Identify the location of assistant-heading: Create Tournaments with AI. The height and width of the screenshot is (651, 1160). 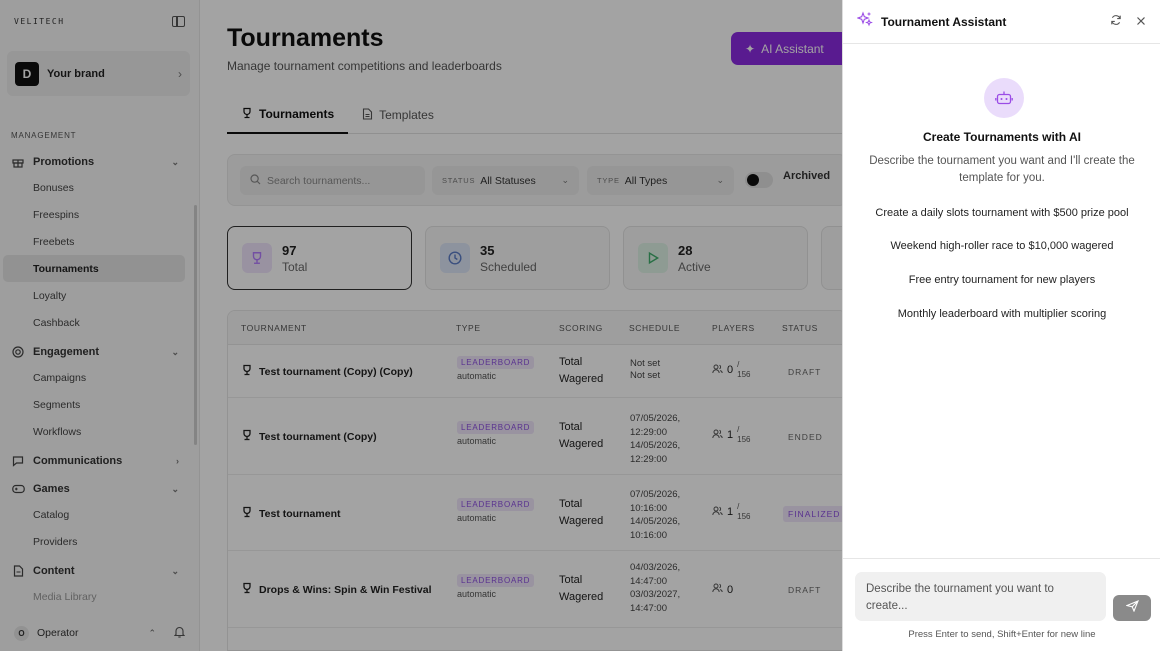
(1002, 137).